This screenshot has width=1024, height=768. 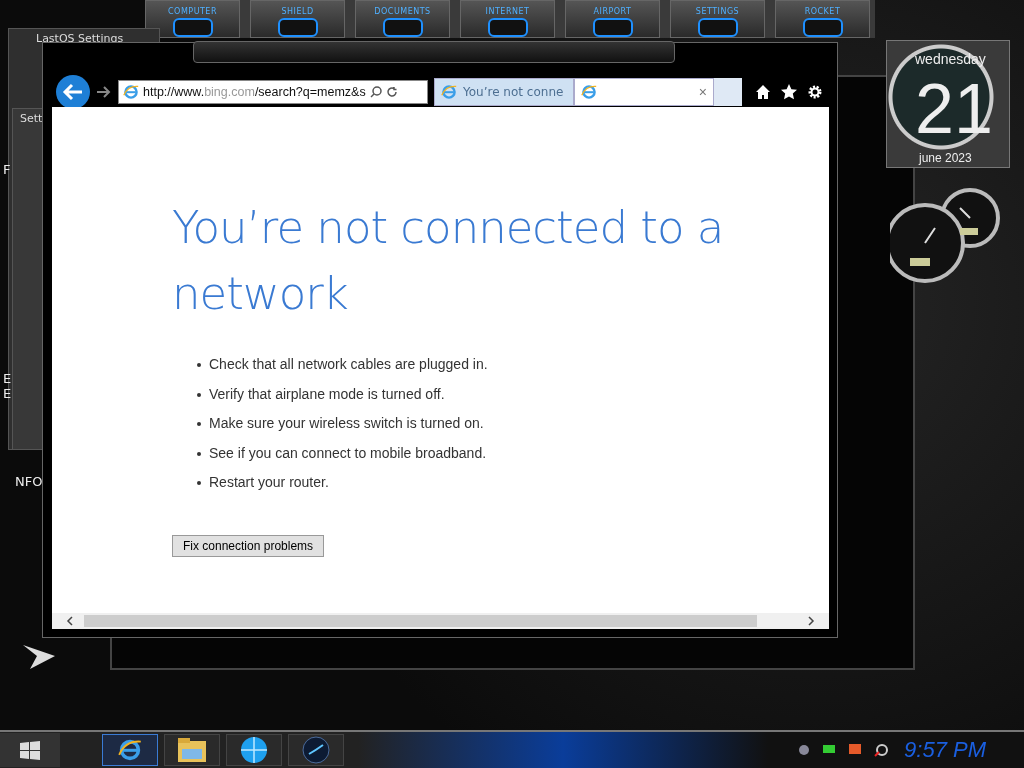 What do you see at coordinates (789, 92) in the screenshot?
I see `star-icon` at bounding box center [789, 92].